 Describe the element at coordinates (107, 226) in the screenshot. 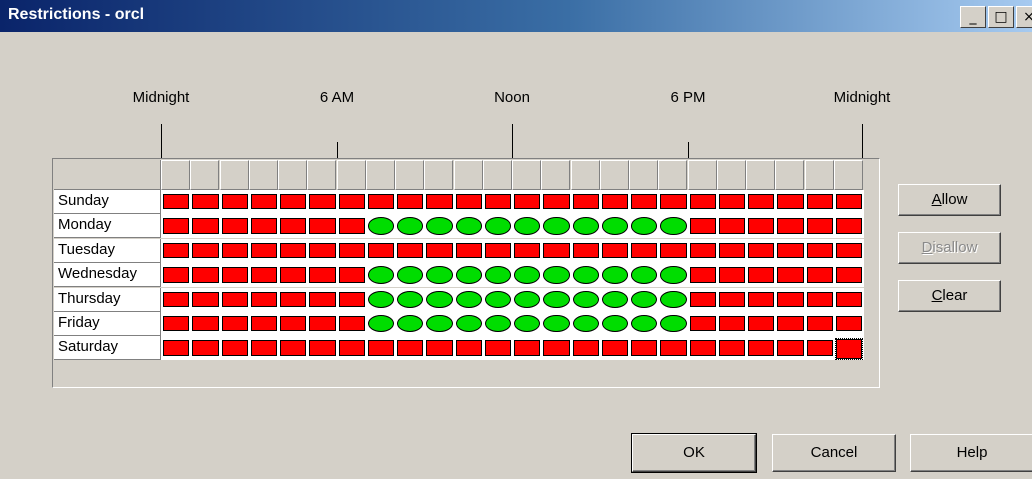

I see `day-label-monday: Monday` at that location.